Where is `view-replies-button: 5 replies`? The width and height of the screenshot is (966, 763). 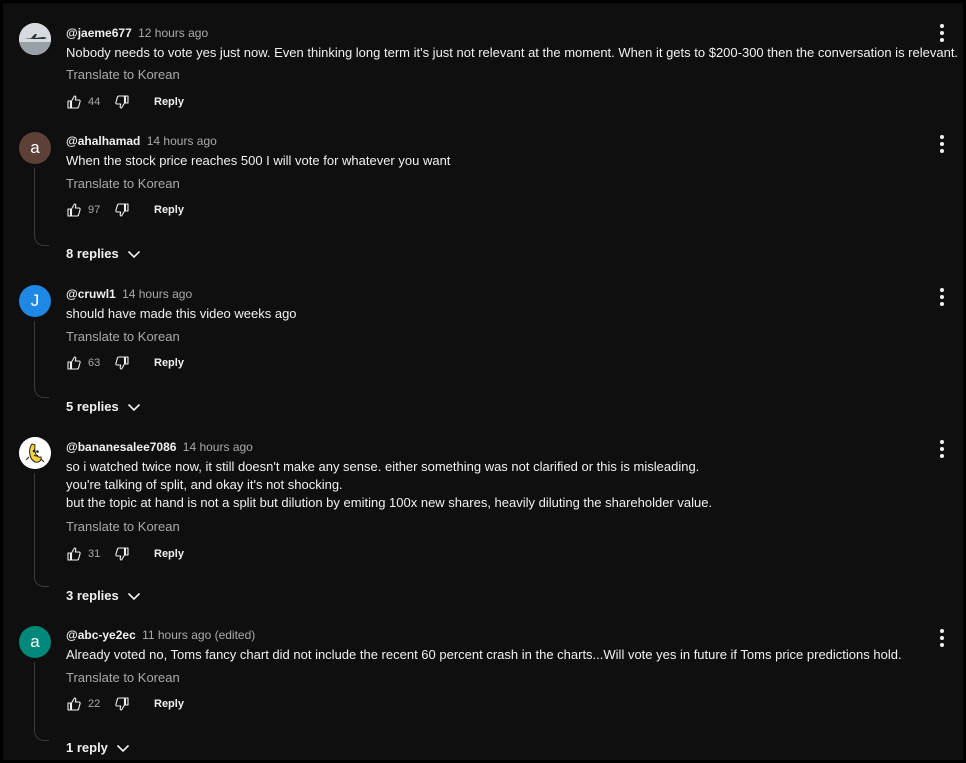
view-replies-button: 5 replies is located at coordinates (103, 406).